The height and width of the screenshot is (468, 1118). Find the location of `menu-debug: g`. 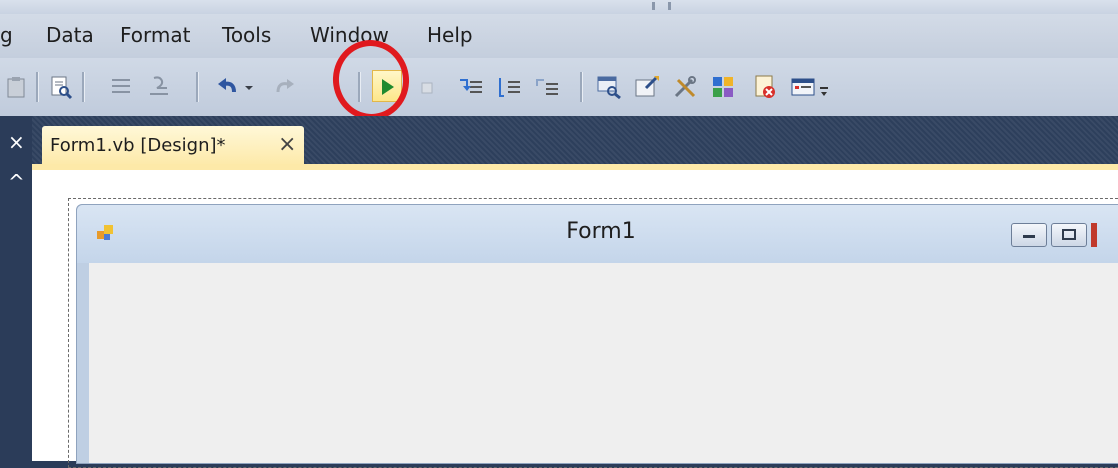

menu-debug: g is located at coordinates (6, 35).